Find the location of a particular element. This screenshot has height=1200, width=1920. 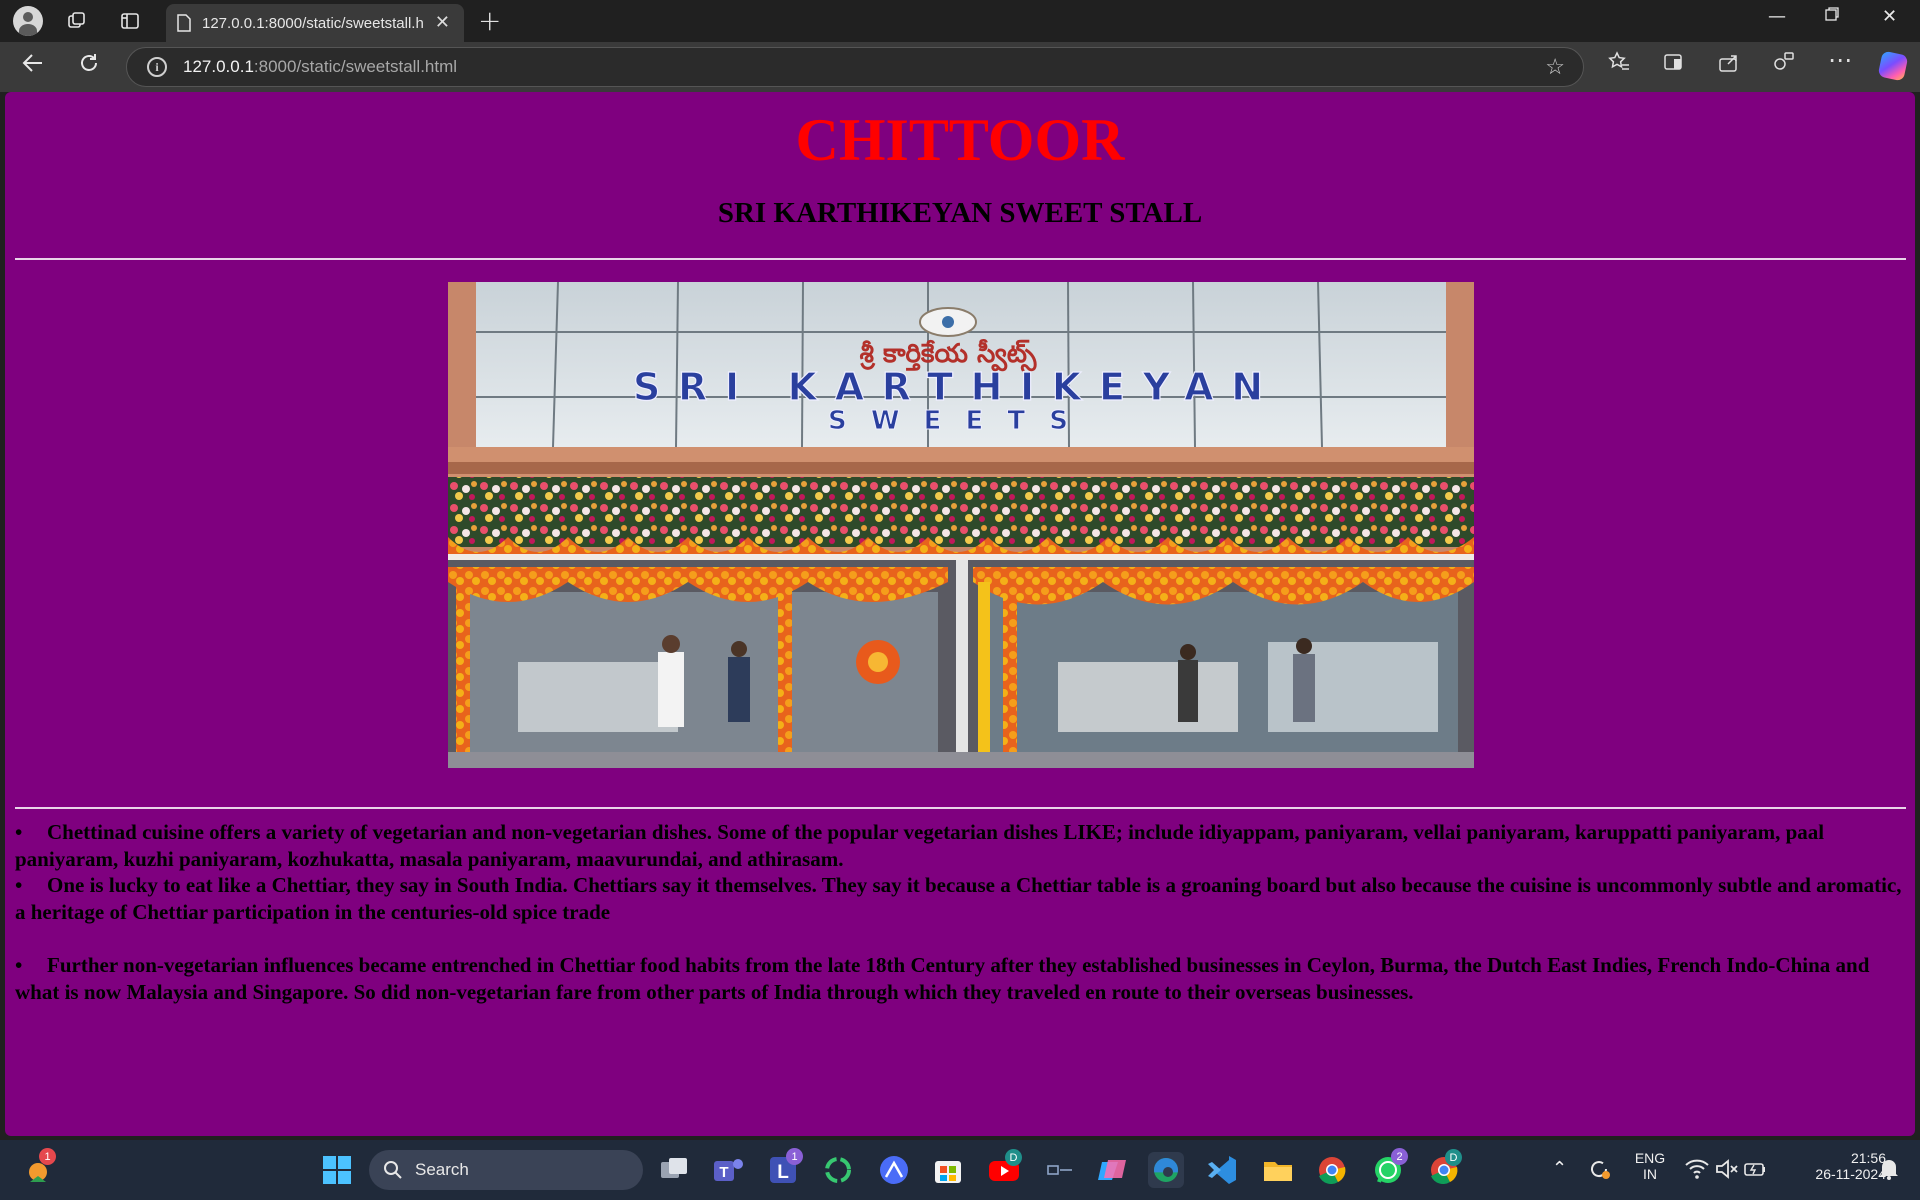

clock: 21:56 26-11-2024 is located at coordinates (1834, 1166).